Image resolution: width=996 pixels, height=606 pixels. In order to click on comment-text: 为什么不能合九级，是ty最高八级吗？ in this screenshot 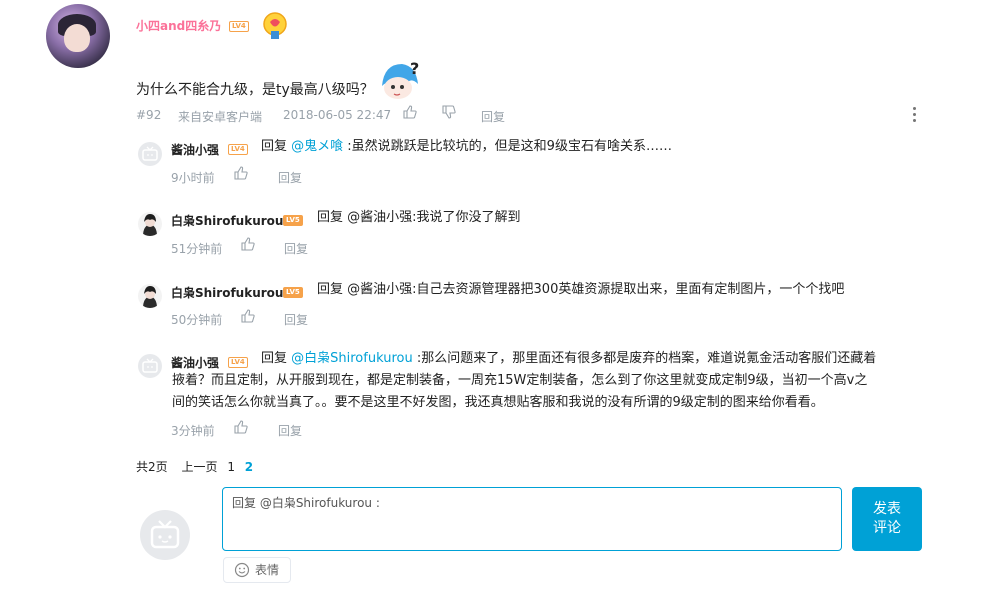, I will do `click(255, 90)`.